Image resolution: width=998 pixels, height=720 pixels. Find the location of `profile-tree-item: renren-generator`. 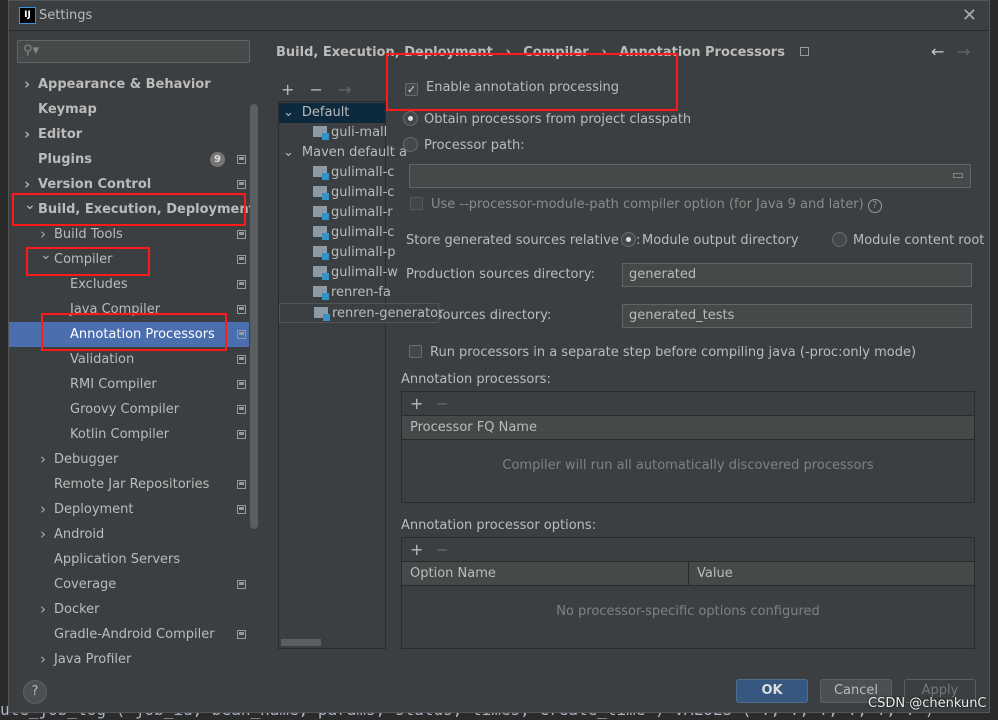

profile-tree-item: renren-generator is located at coordinates (361, 313).